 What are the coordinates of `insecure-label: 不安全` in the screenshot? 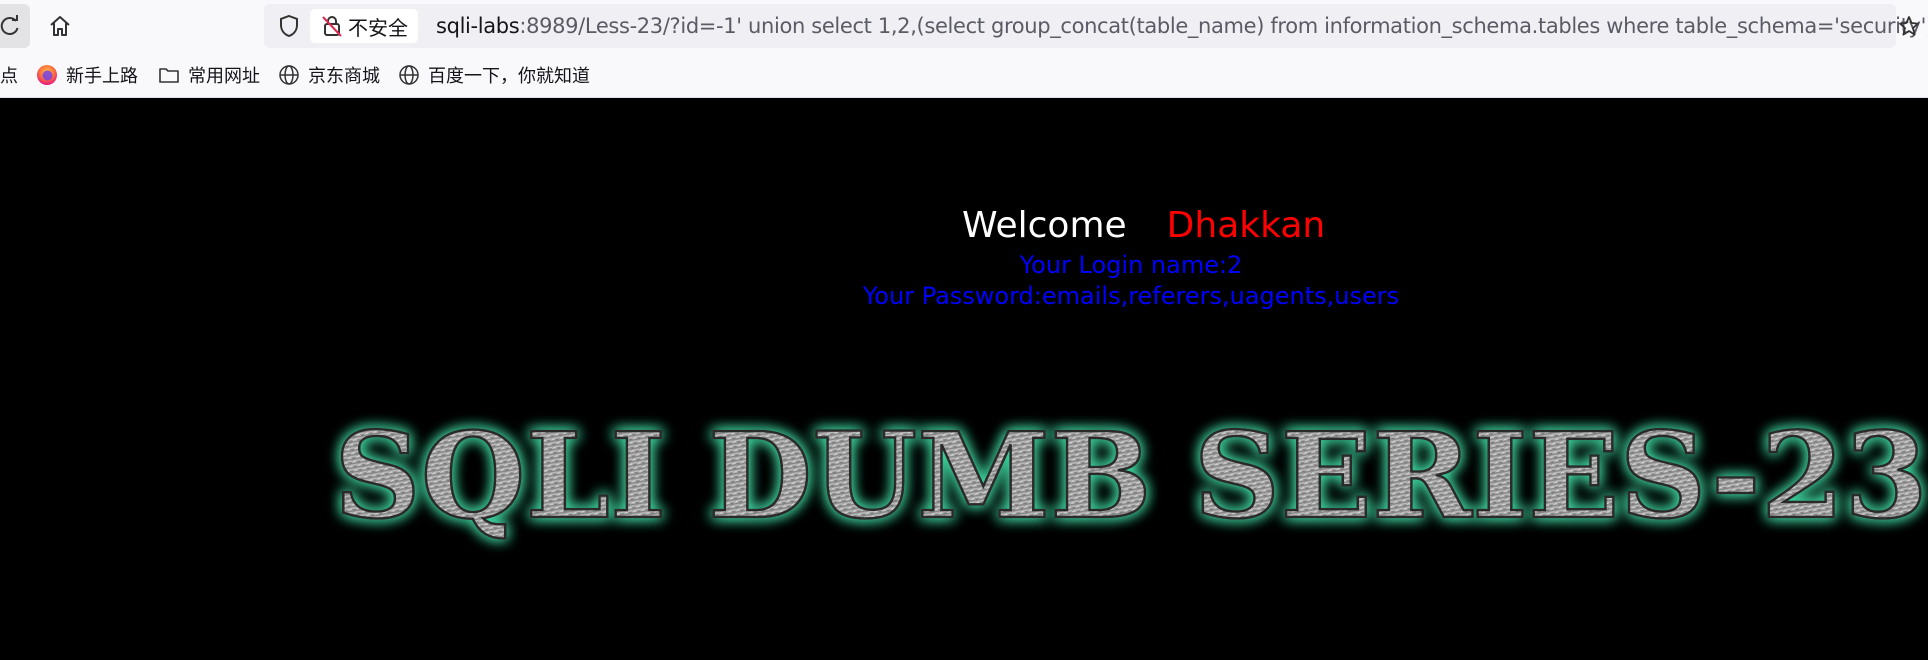 It's located at (378, 27).